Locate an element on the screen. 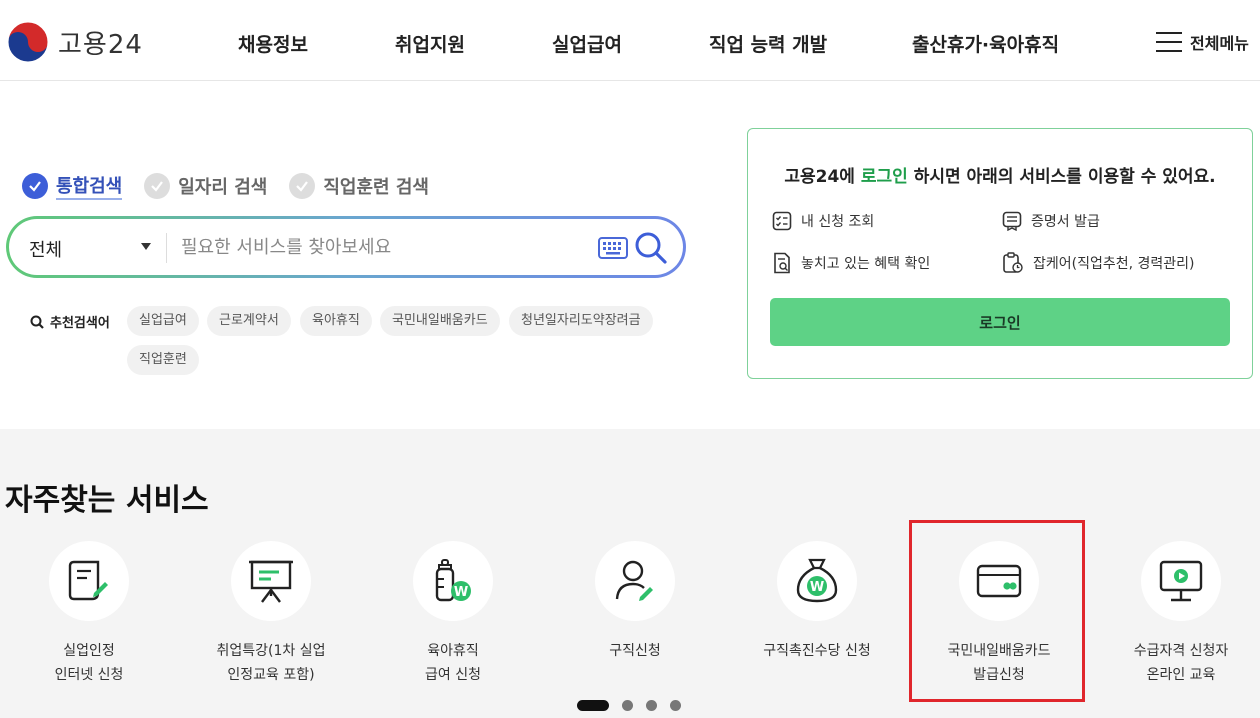 Image resolution: width=1260 pixels, height=718 pixels. nav-item-jobs: 채용정보 is located at coordinates (273, 43).